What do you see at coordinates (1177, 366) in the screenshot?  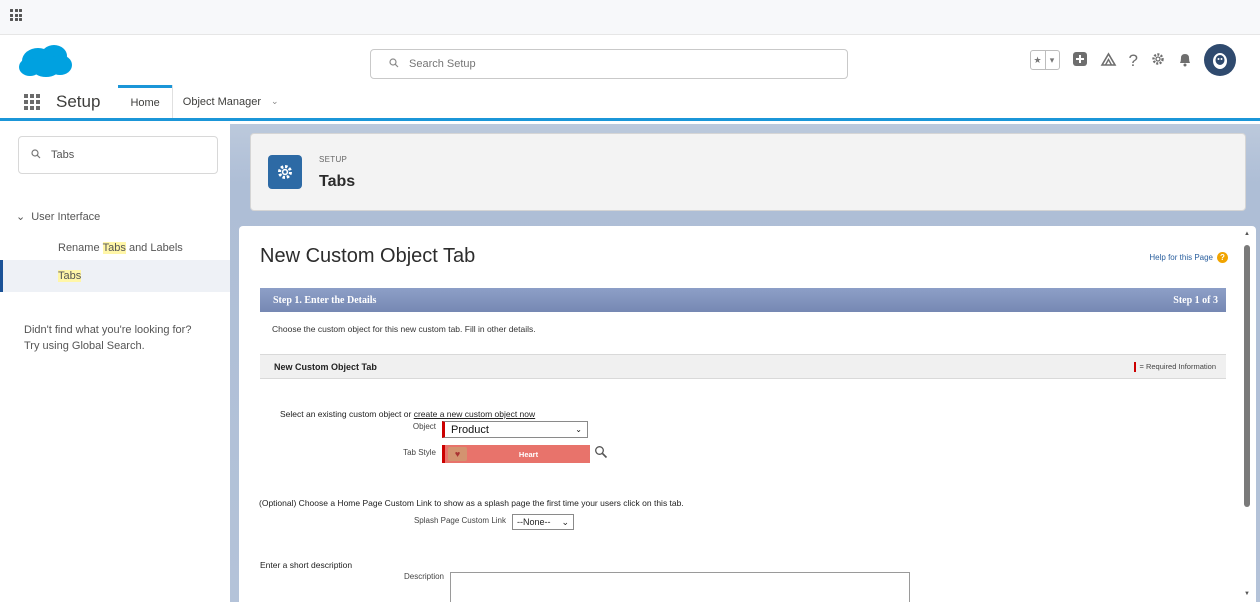 I see `required-info-text: = Required Information` at bounding box center [1177, 366].